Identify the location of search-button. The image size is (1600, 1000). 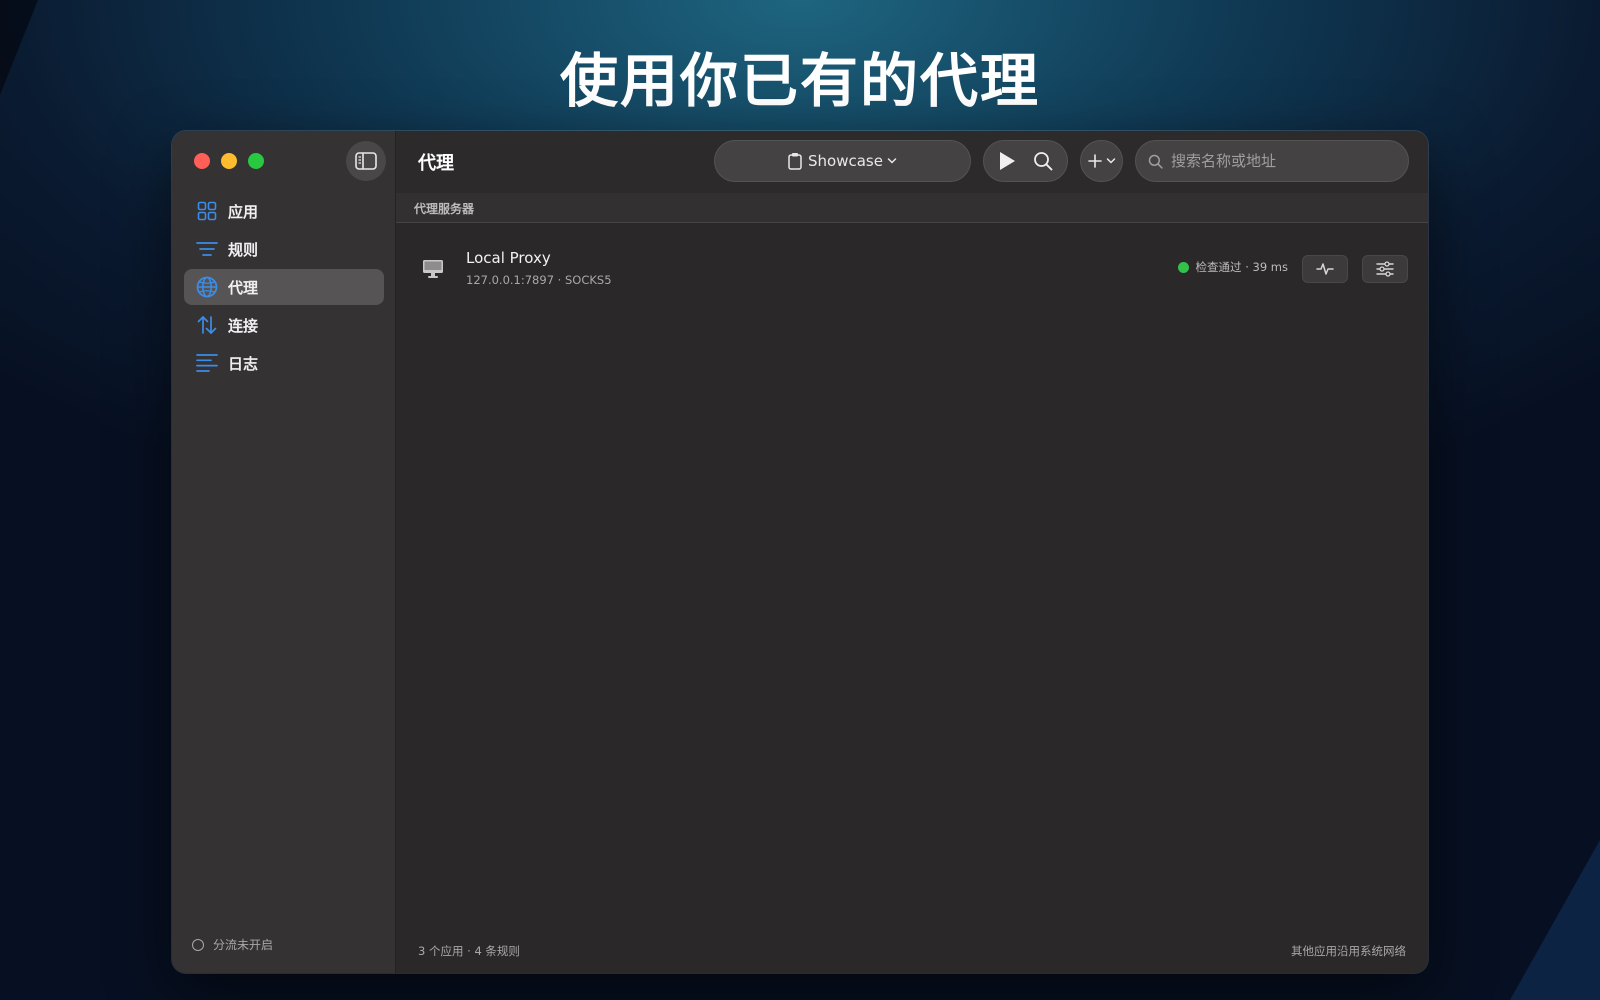
(1043, 161).